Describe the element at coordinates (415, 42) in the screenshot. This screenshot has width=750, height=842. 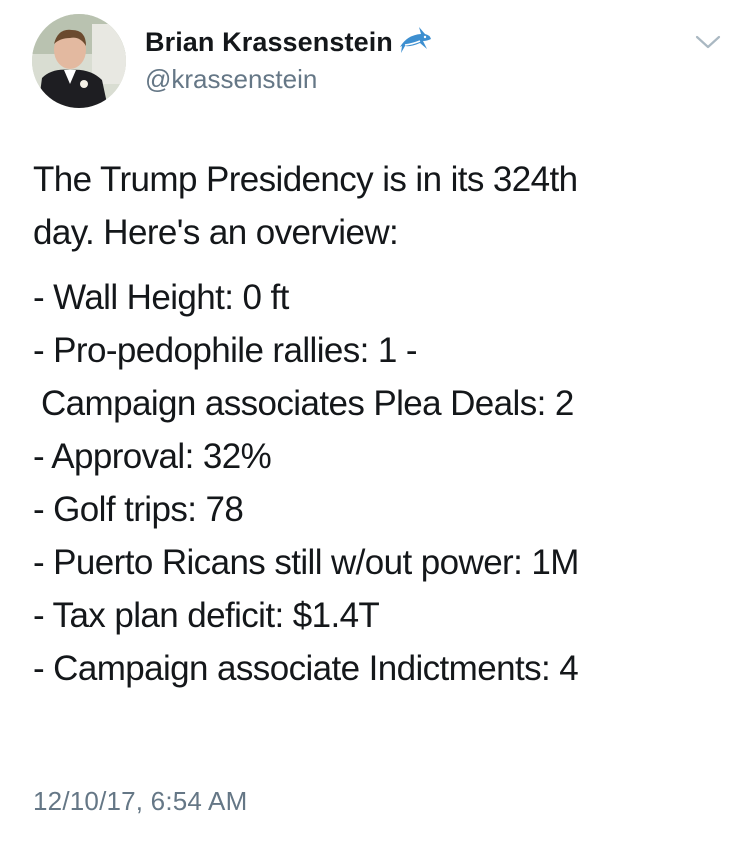
I see `shark-emoji-icon` at that location.